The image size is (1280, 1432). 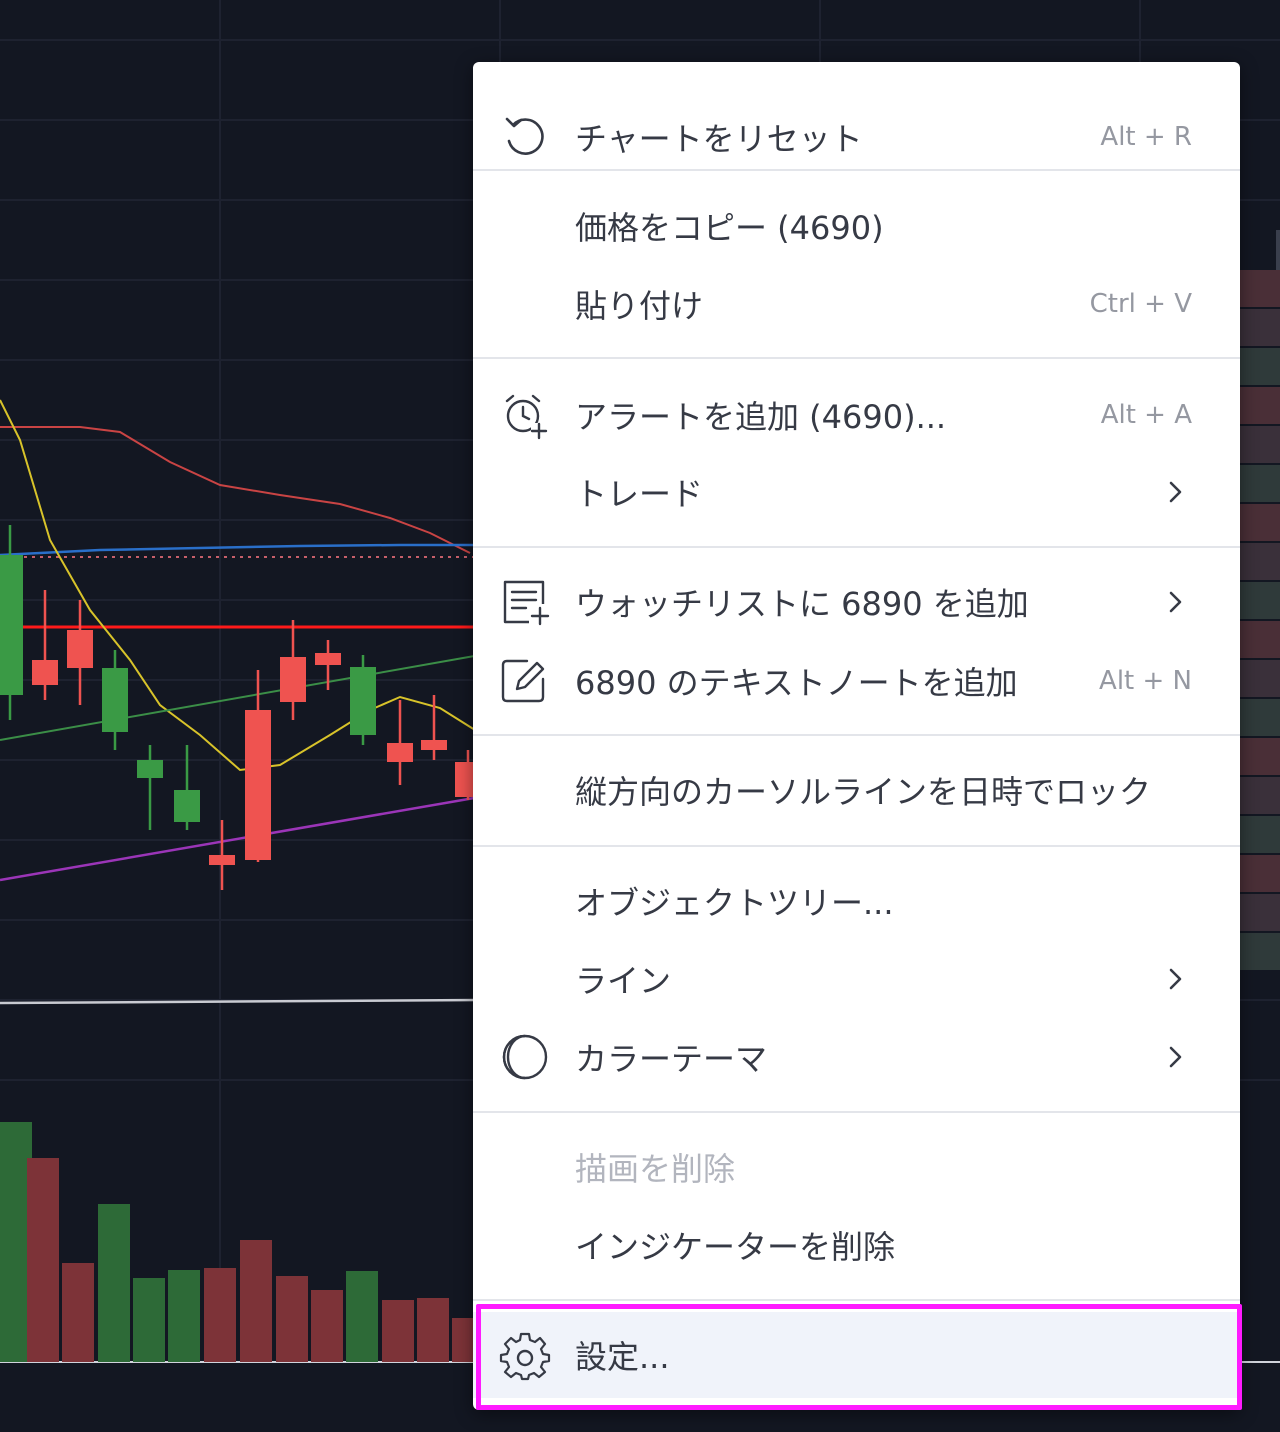 I want to click on volume-bars, so click(x=242, y=1242).